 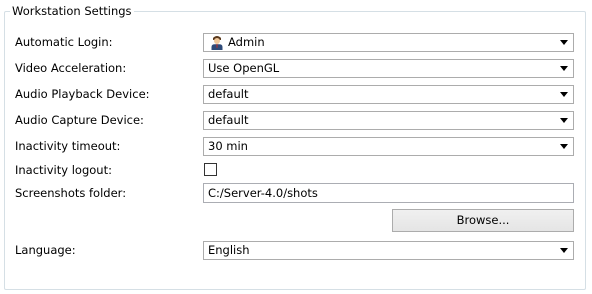 I want to click on inactivity-logout-label: Inactivity logout:, so click(x=63, y=170).